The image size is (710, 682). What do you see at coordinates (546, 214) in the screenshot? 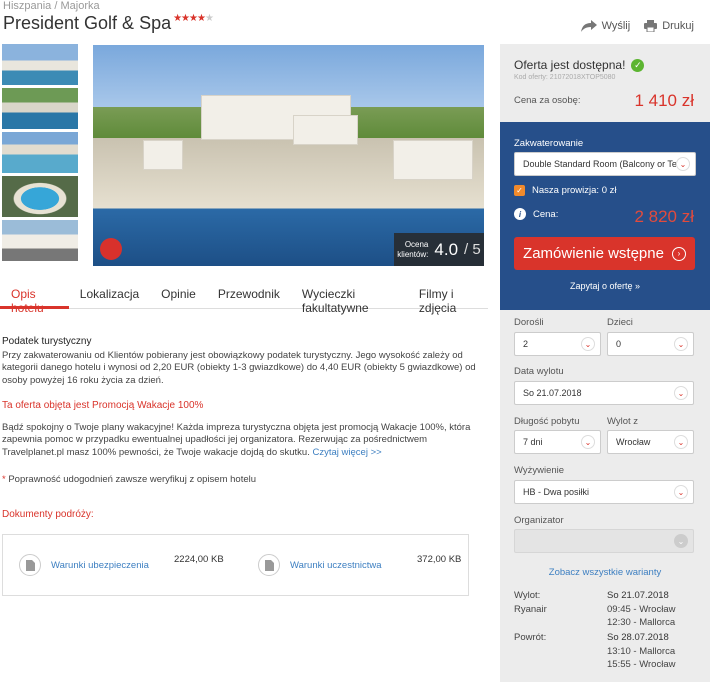
I see `total-label-text: Cena:` at bounding box center [546, 214].